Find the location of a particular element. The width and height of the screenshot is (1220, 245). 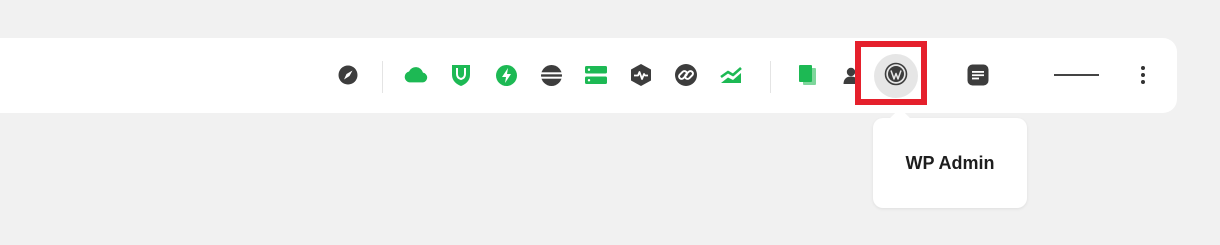

notes-icon is located at coordinates (978, 75).